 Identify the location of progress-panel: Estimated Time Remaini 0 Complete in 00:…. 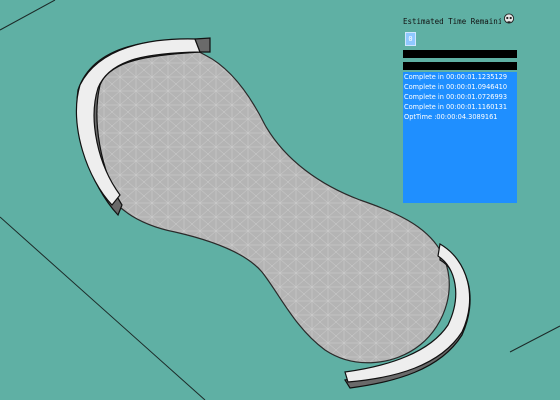
(460, 107).